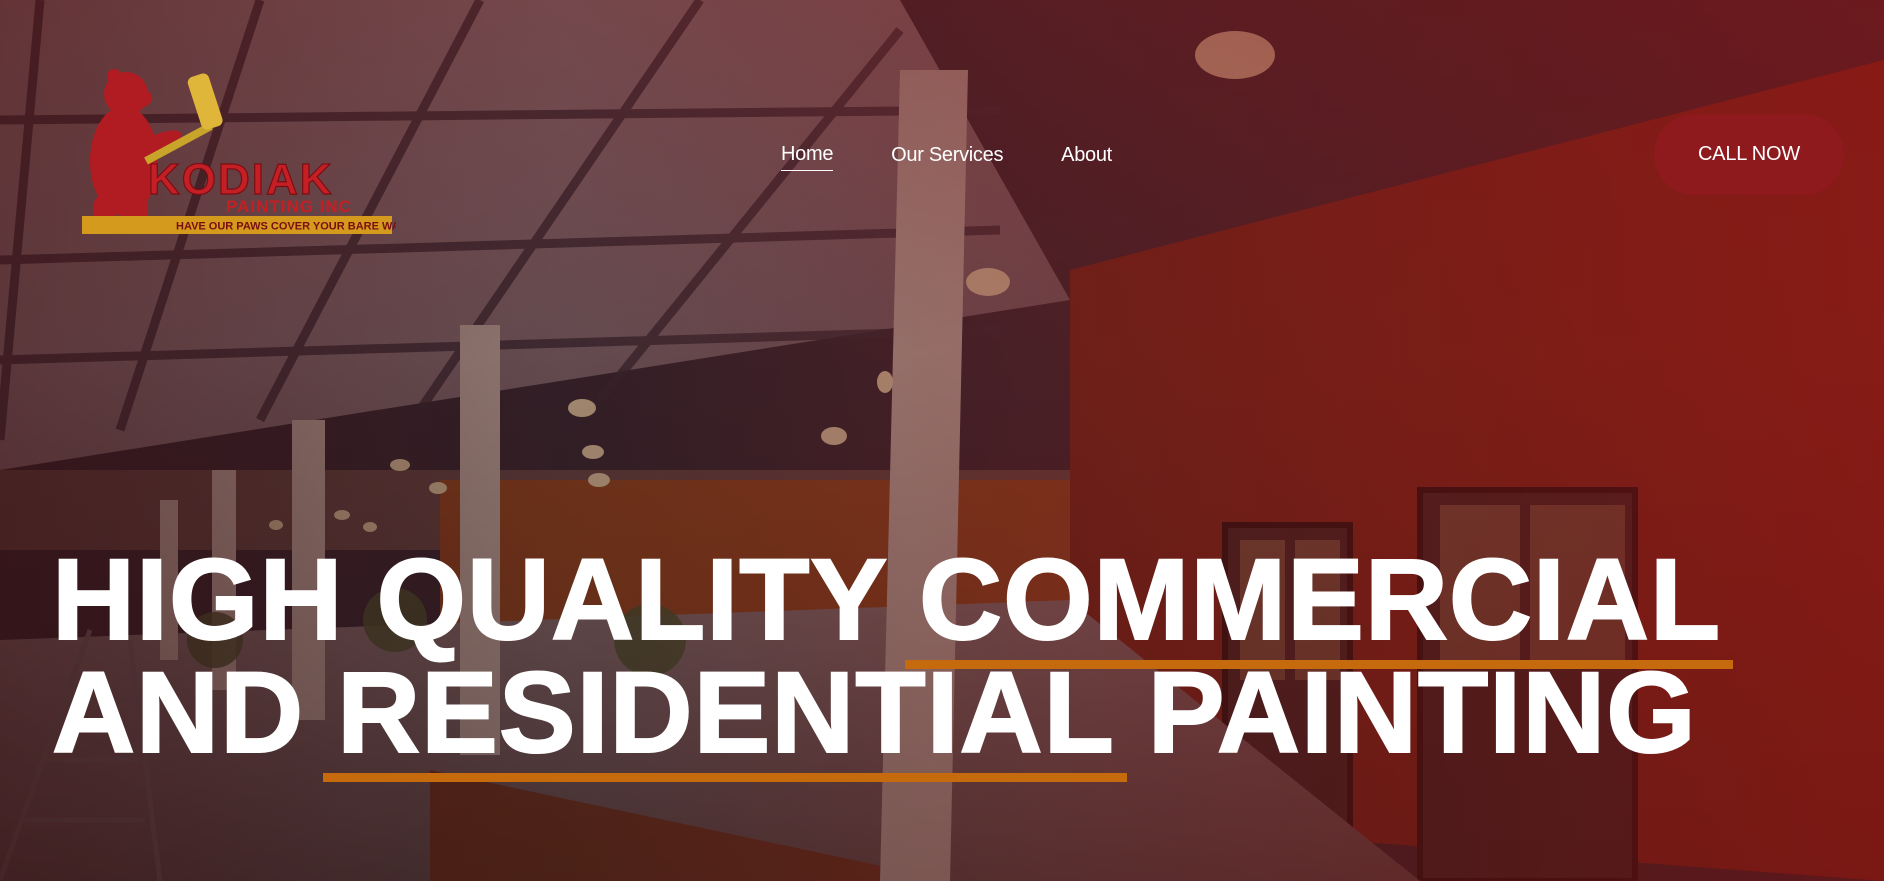 This screenshot has width=1884, height=881. What do you see at coordinates (1749, 154) in the screenshot?
I see `call-now-button: CALL NOW` at bounding box center [1749, 154].